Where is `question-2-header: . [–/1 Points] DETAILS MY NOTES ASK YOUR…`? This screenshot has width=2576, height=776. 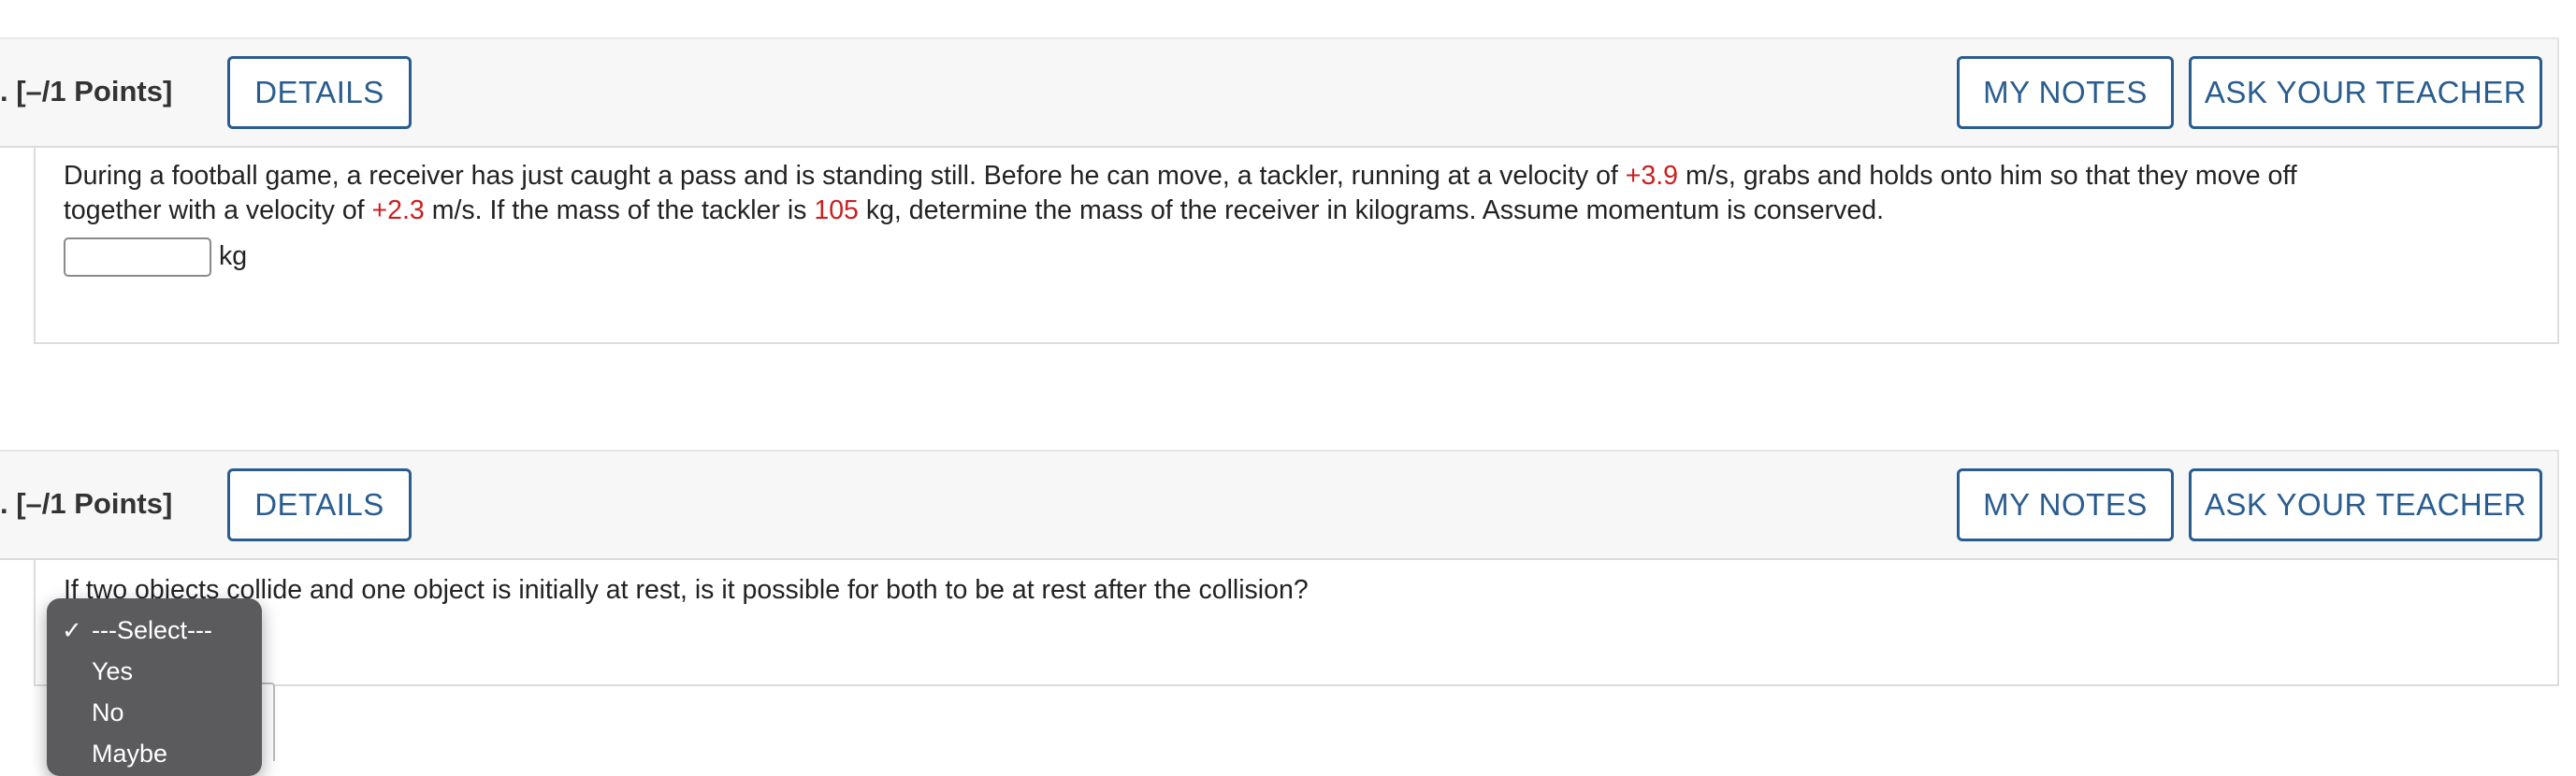 question-2-header: . [–/1 Points] DETAILS MY NOTES ASK YOUR… is located at coordinates (1279, 505).